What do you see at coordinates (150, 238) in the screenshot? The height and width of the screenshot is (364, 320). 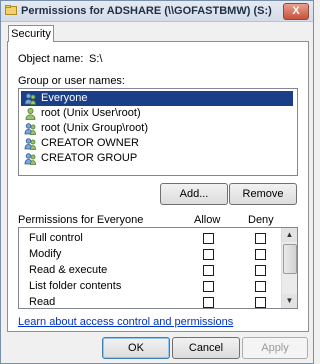 I see `permission-row: Full control` at bounding box center [150, 238].